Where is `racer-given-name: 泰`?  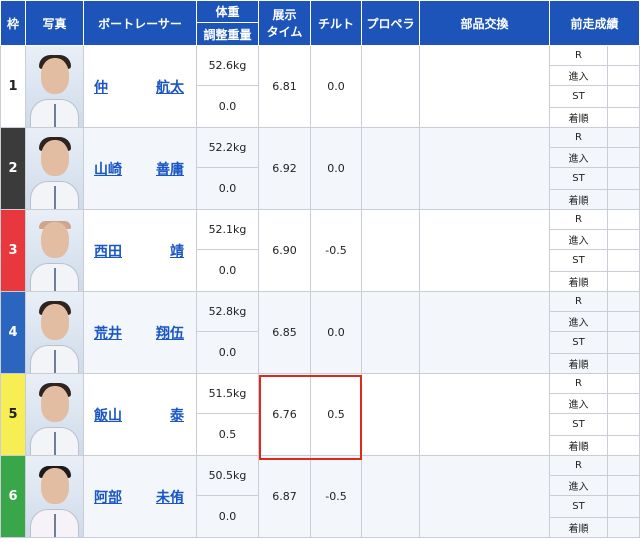
racer-given-name: 泰 is located at coordinates (177, 415).